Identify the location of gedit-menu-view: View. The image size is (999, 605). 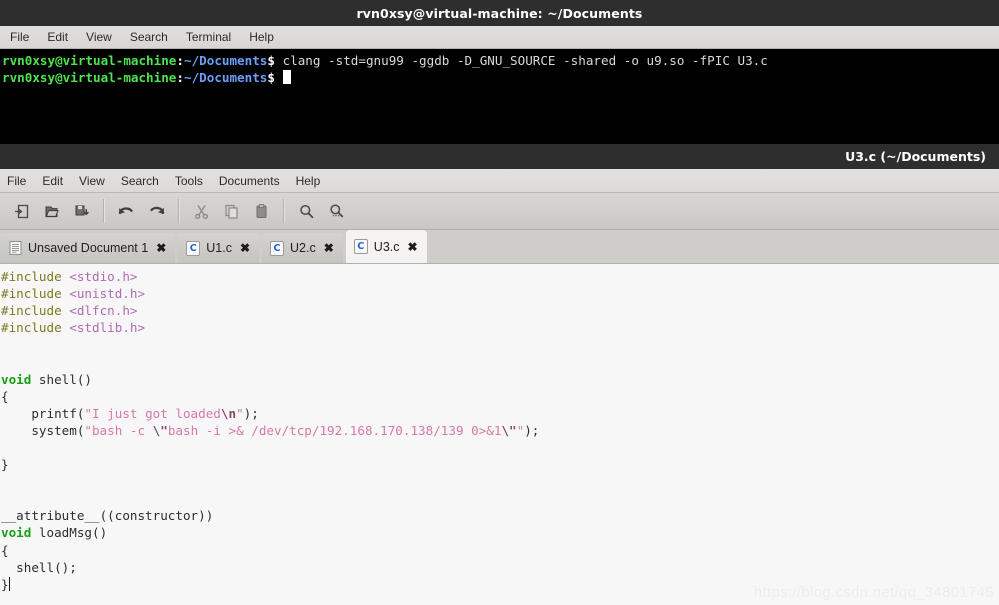
(92, 181).